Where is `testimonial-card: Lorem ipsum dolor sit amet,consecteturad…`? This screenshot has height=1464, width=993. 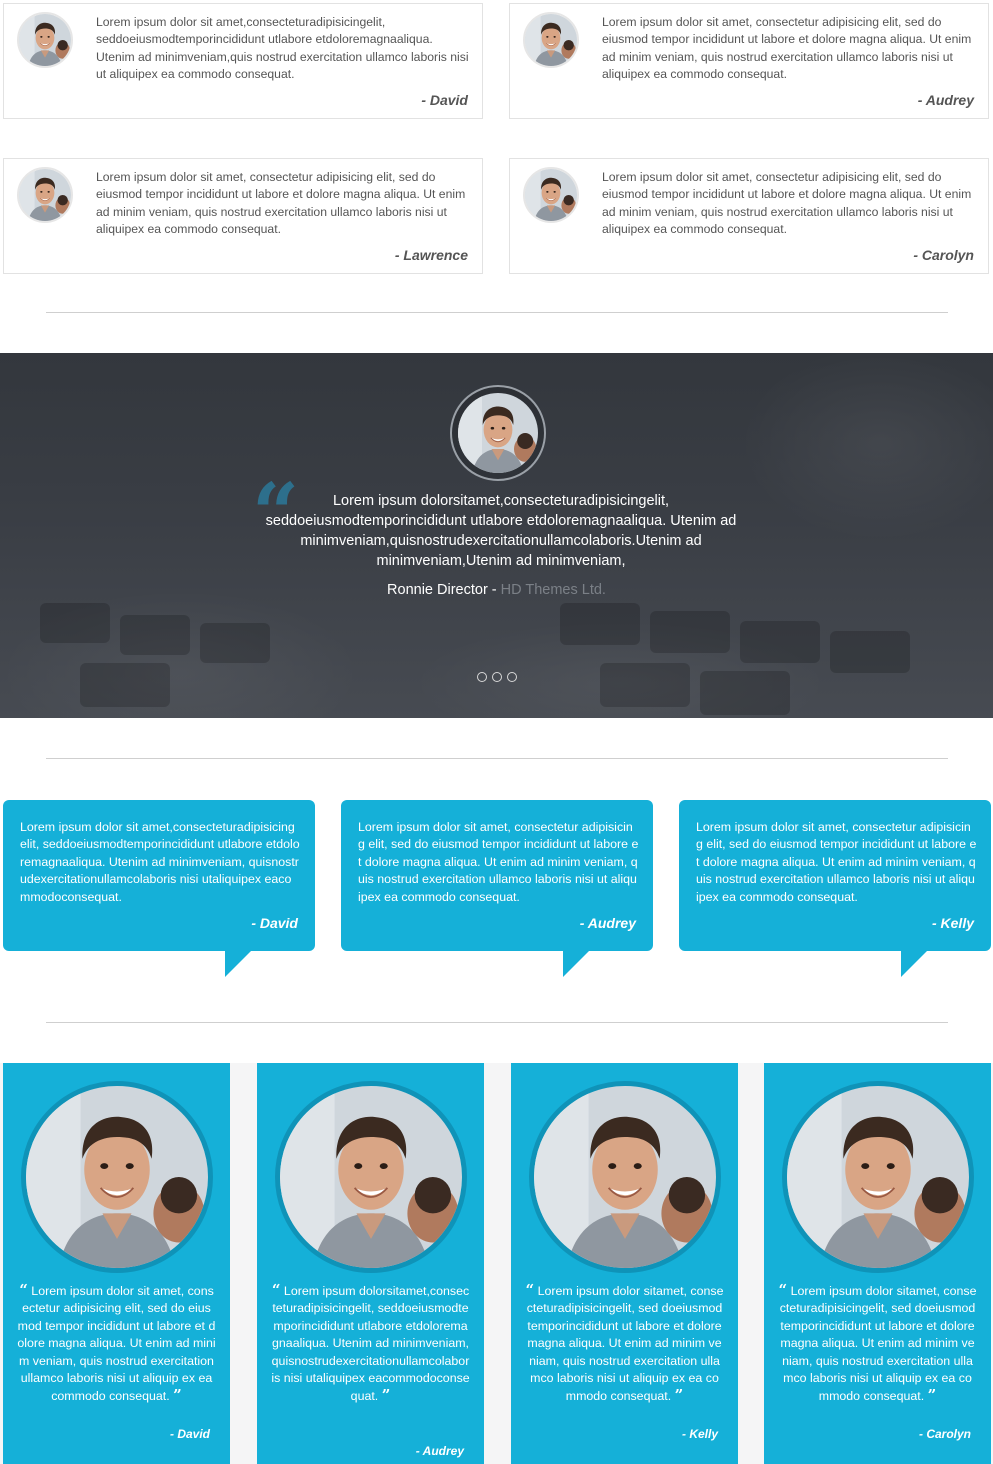
testimonial-card: Lorem ipsum dolor sit amet,consecteturad… is located at coordinates (243, 61).